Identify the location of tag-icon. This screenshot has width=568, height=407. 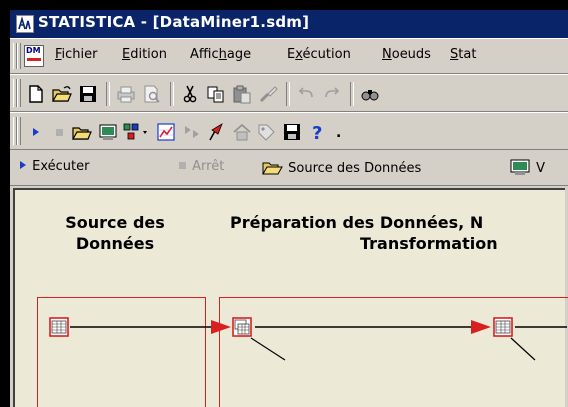
(266, 132).